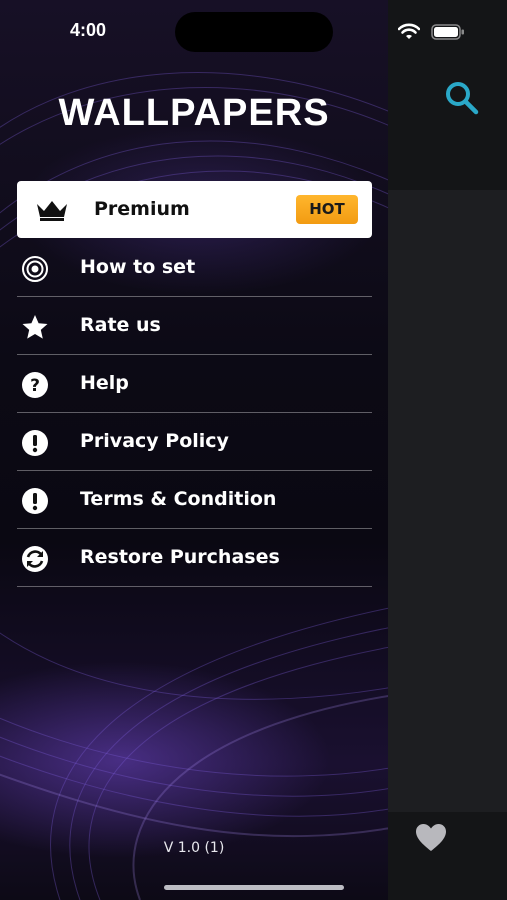  I want to click on menu-label: How to set, so click(138, 267).